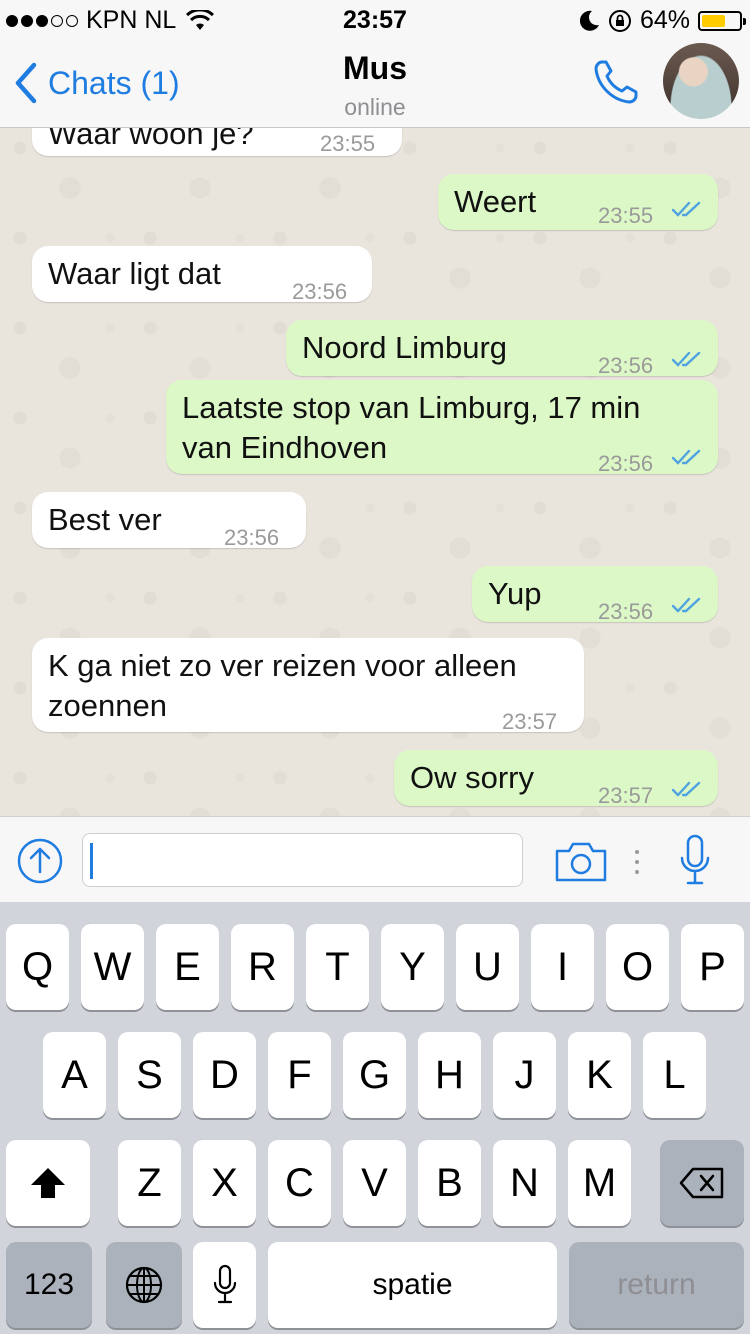  Describe the element at coordinates (562, 967) in the screenshot. I see `key-i: I` at that location.